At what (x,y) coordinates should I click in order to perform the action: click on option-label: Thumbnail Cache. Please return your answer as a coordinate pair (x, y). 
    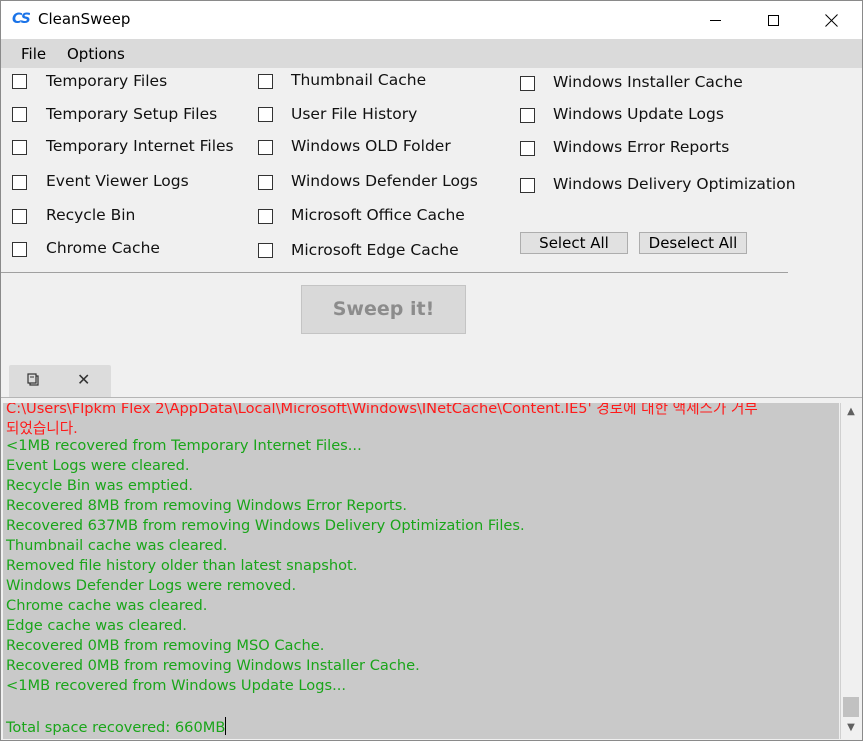
    Looking at the image, I should click on (359, 80).